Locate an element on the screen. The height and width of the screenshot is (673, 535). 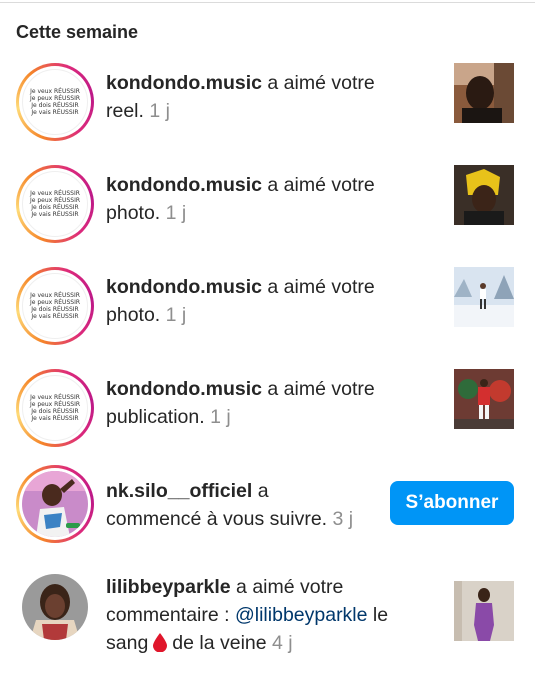
action-text: de la veine is located at coordinates (219, 643).